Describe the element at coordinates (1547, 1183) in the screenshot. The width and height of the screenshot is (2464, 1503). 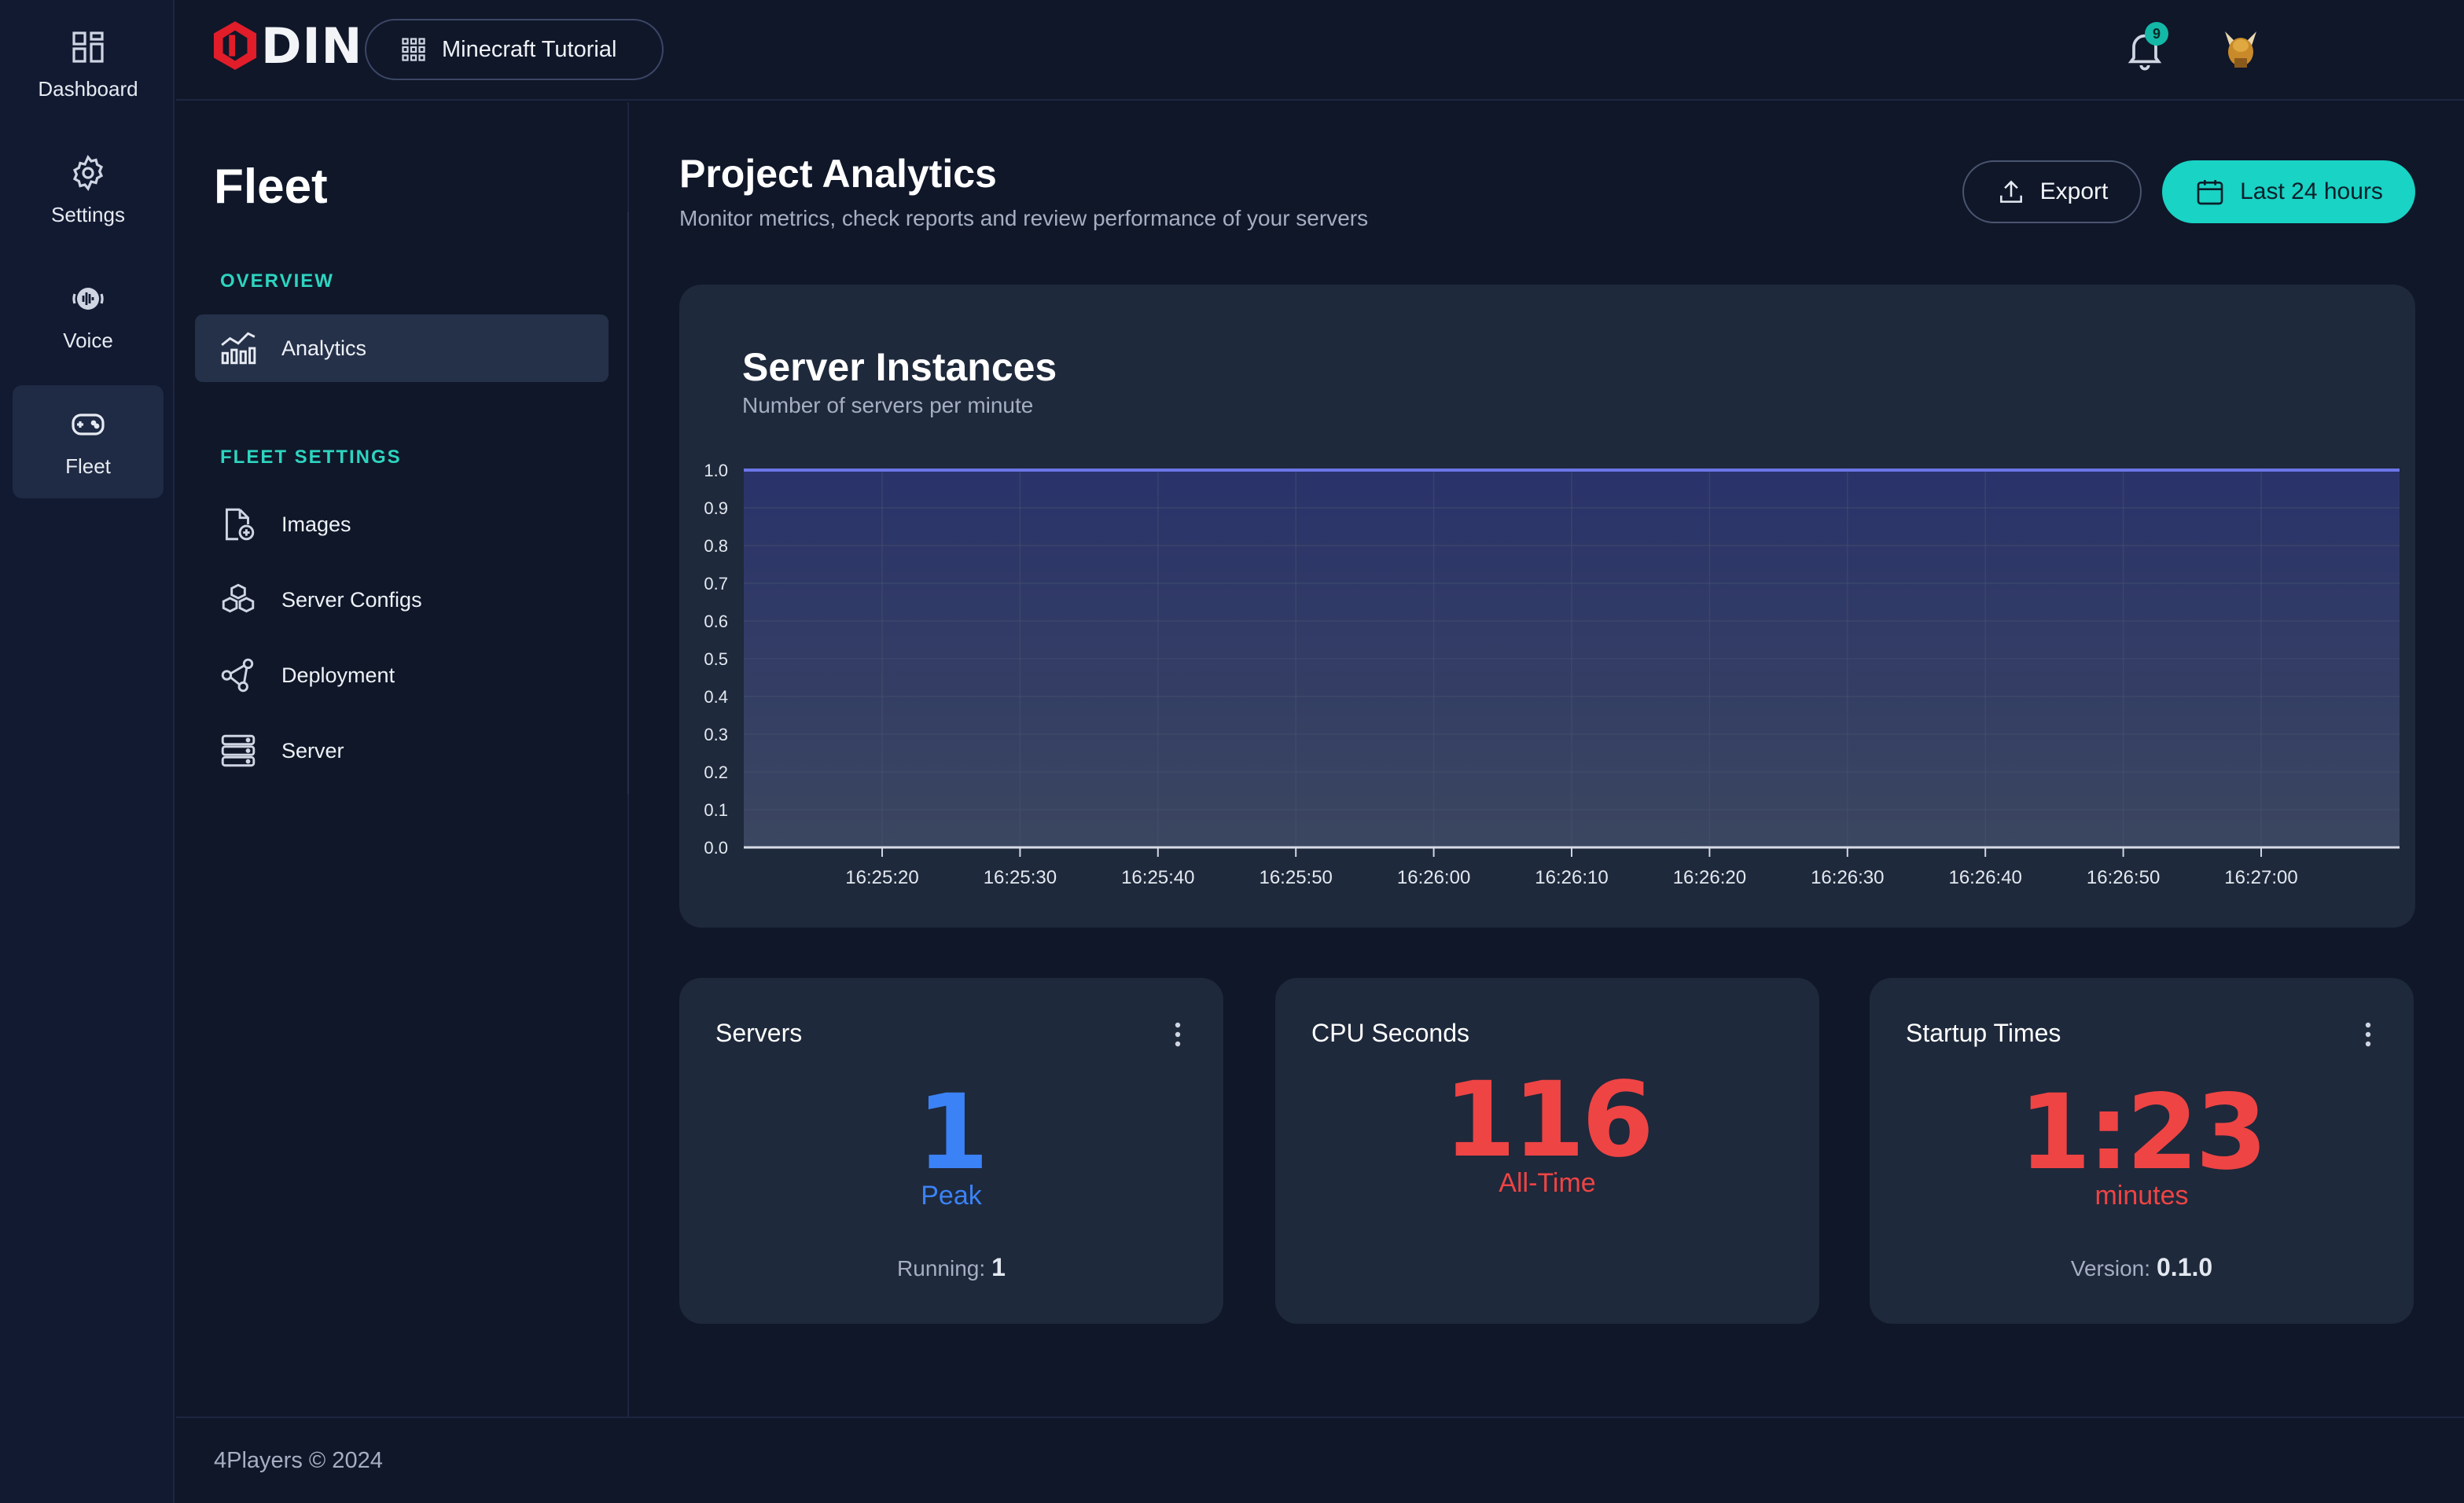
I see `stat-unit: All-Time` at that location.